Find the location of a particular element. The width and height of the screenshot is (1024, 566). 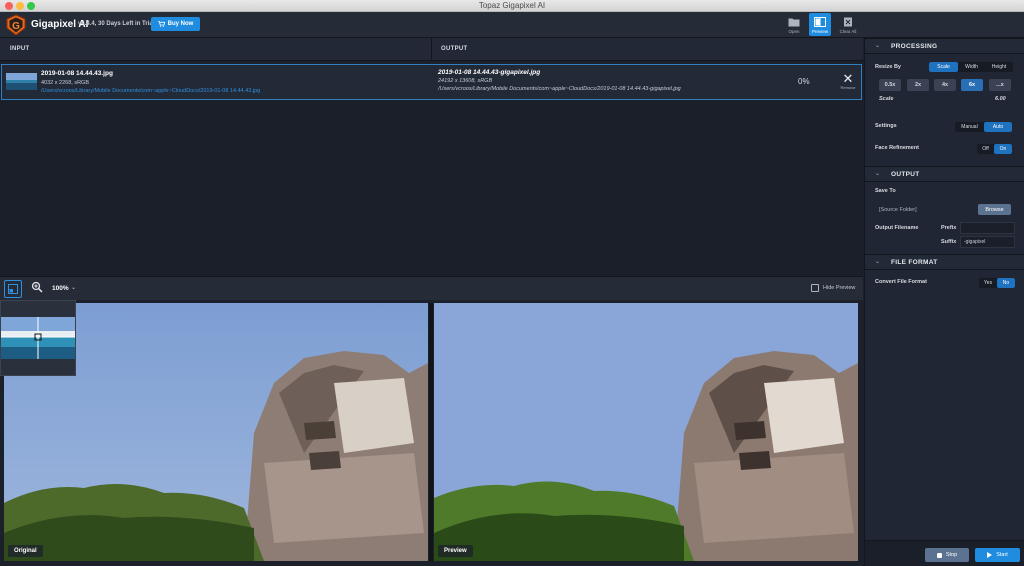

window-title: Topaz Gigapixel AI is located at coordinates (512, 5).